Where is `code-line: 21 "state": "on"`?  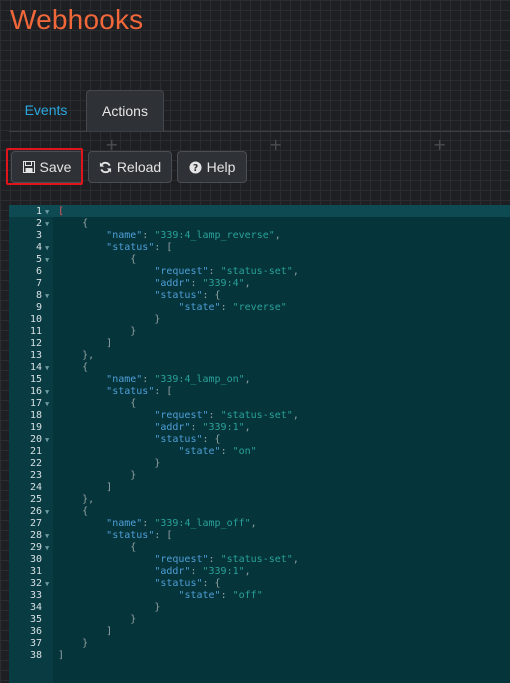
code-line: 21 "state": "on" is located at coordinates (259, 452).